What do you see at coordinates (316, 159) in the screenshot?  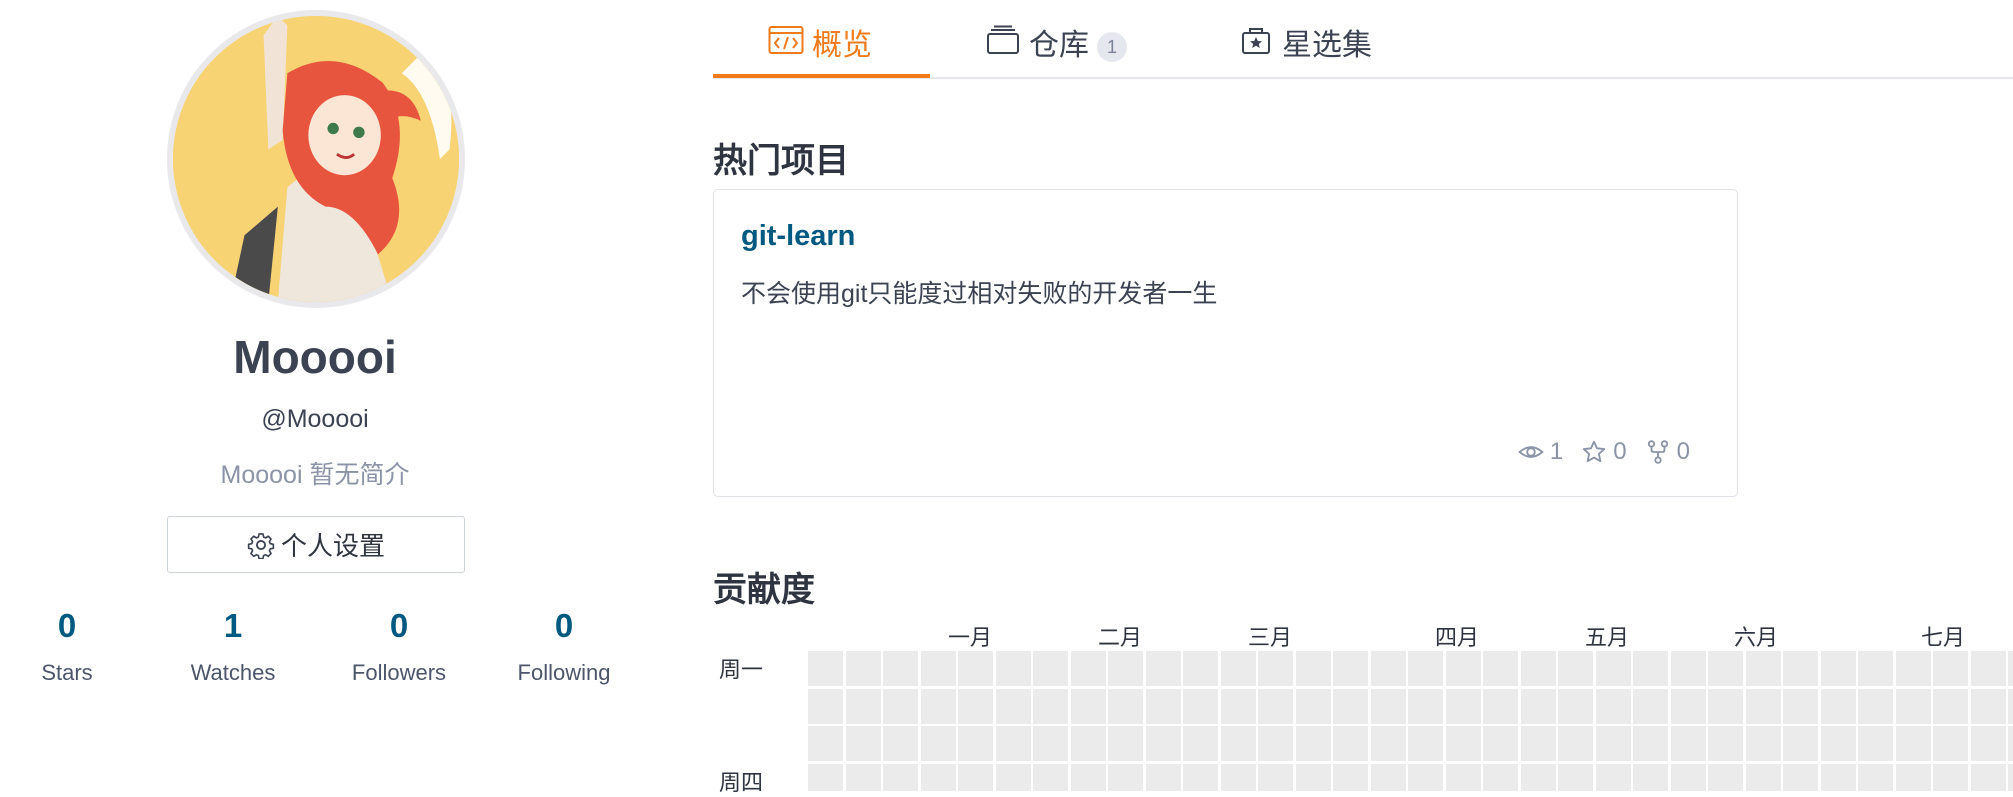 I see `avatar` at bounding box center [316, 159].